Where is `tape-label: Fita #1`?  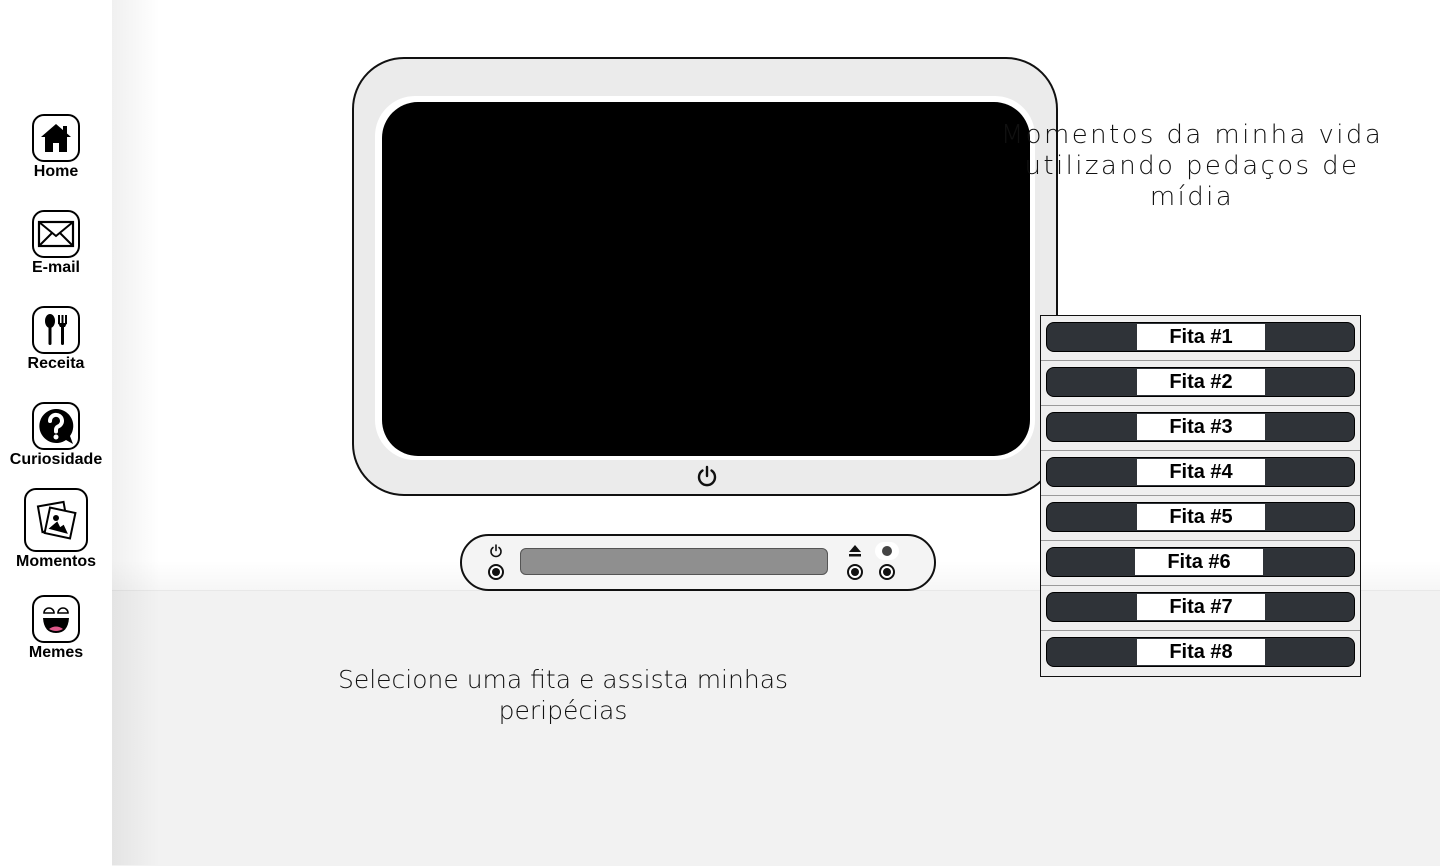 tape-label: Fita #1 is located at coordinates (1201, 337).